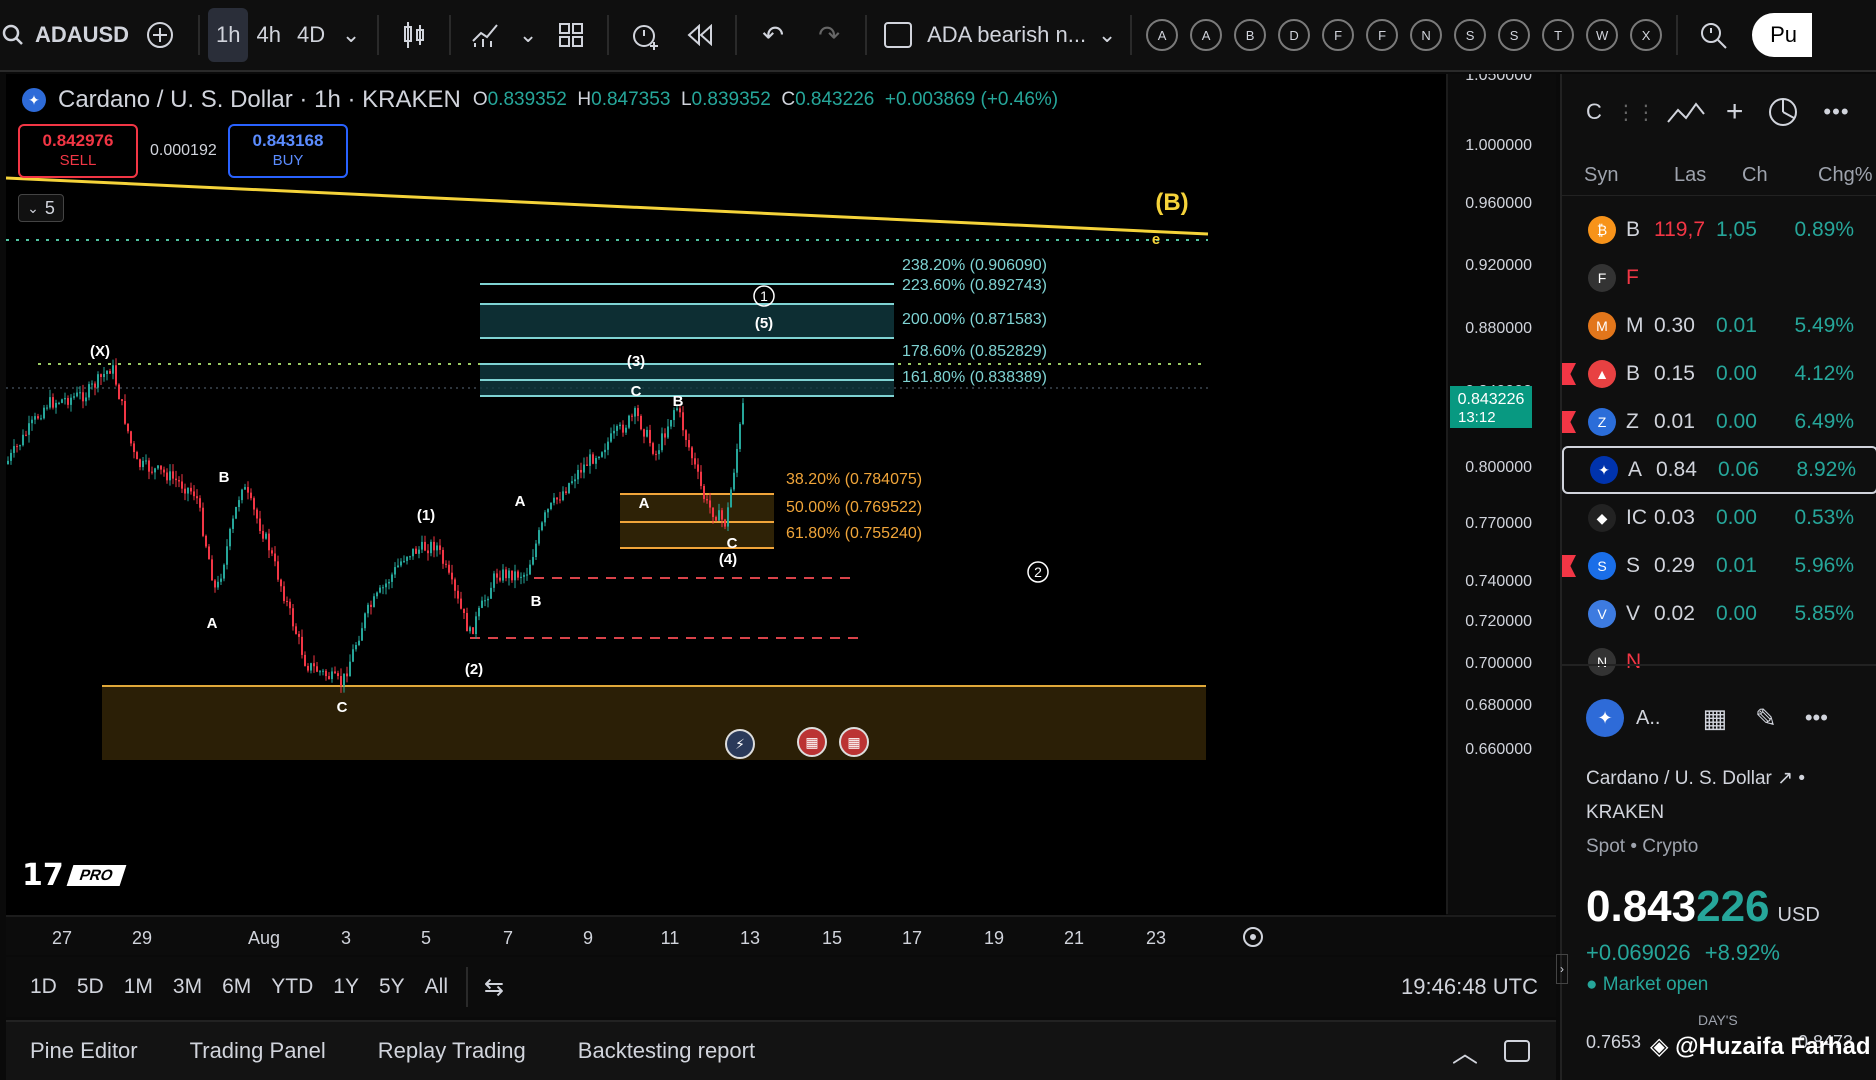  I want to click on watchlist-row: ▲ B 0.15 0.00 4.12%, so click(1719, 374).